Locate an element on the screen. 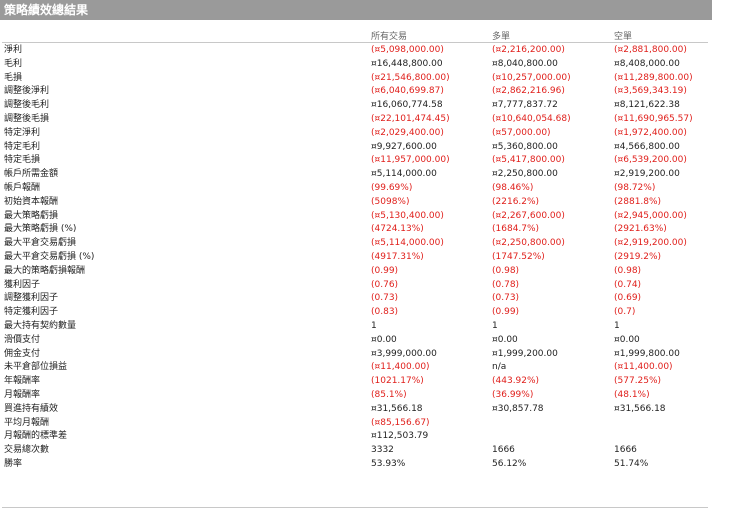  row-label: 月報酬率 is located at coordinates (22, 394).